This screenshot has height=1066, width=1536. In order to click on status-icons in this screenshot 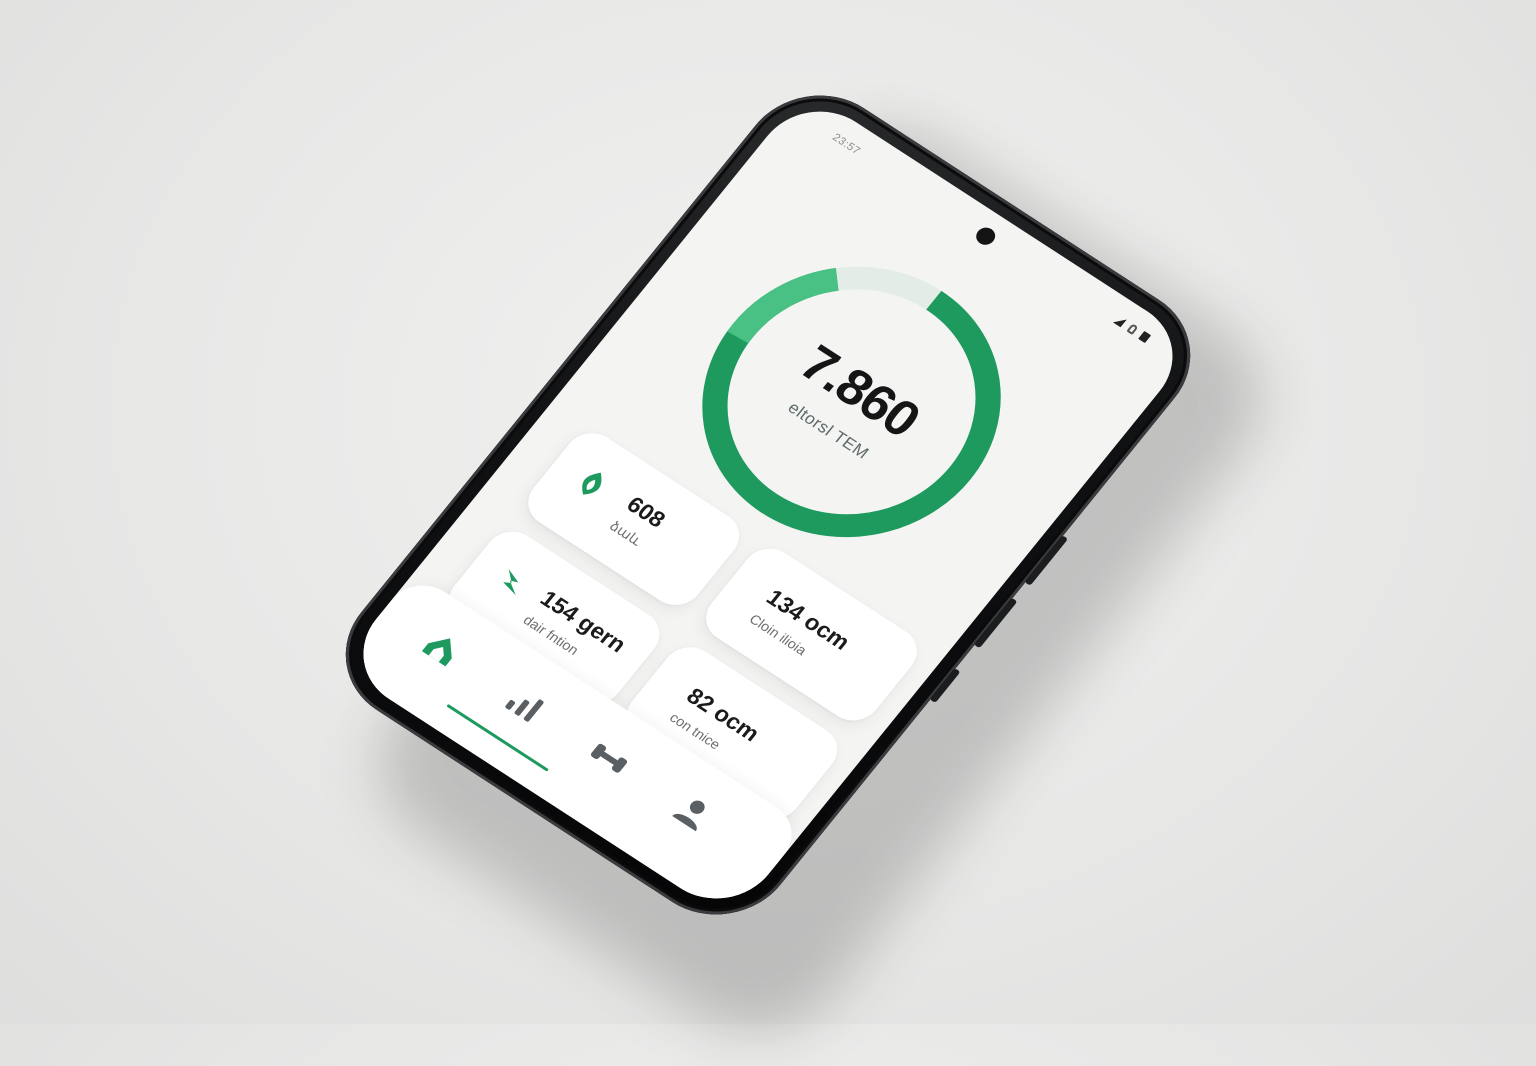, I will do `click(1132, 329)`.